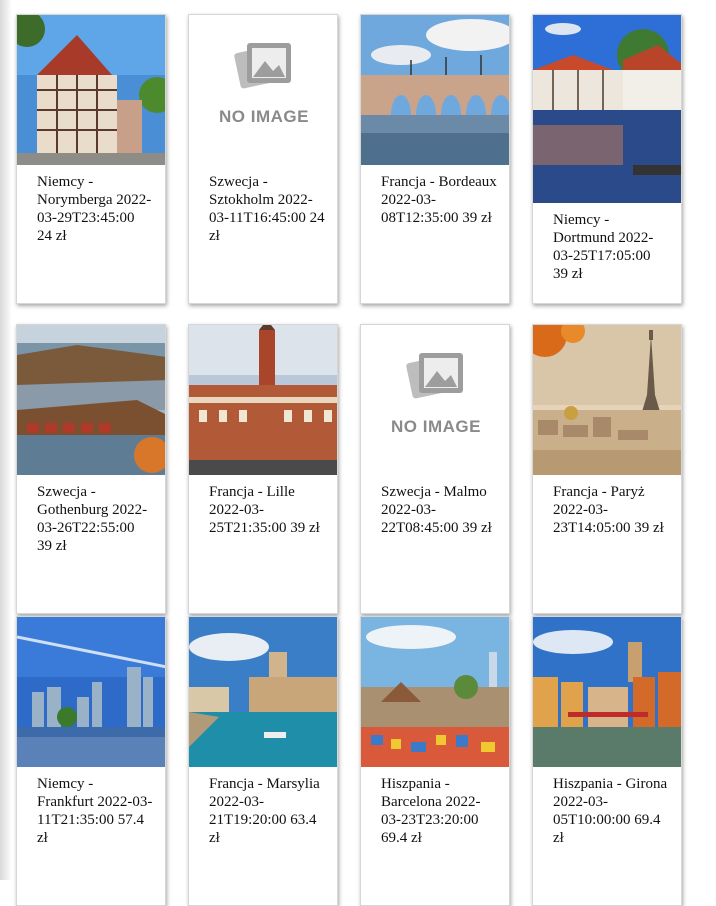 The image size is (716, 906). What do you see at coordinates (607, 692) in the screenshot?
I see `offer-photo-girona` at bounding box center [607, 692].